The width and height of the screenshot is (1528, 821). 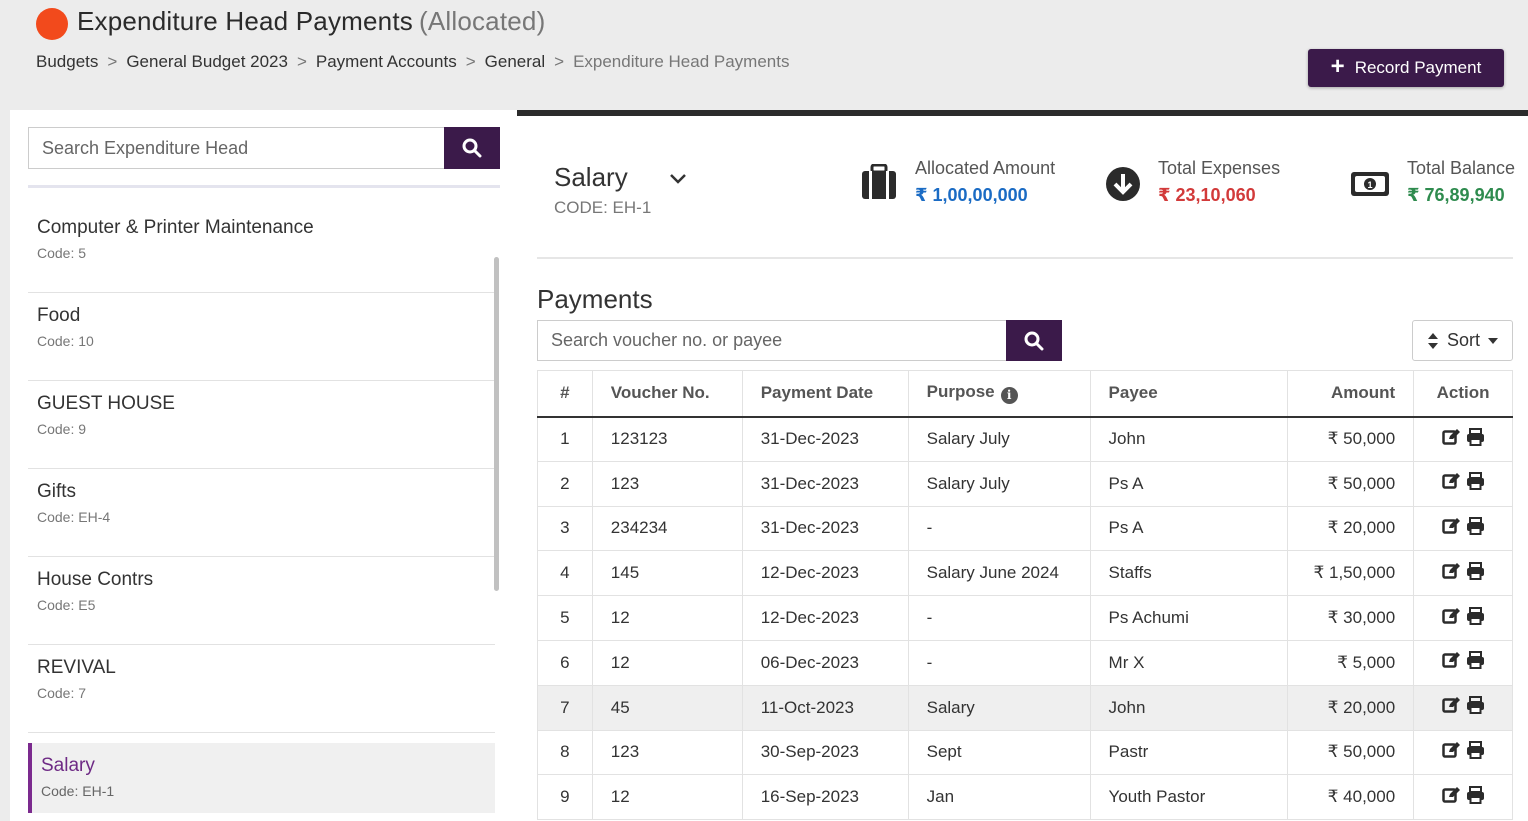 I want to click on list-item-name: Food, so click(x=59, y=315).